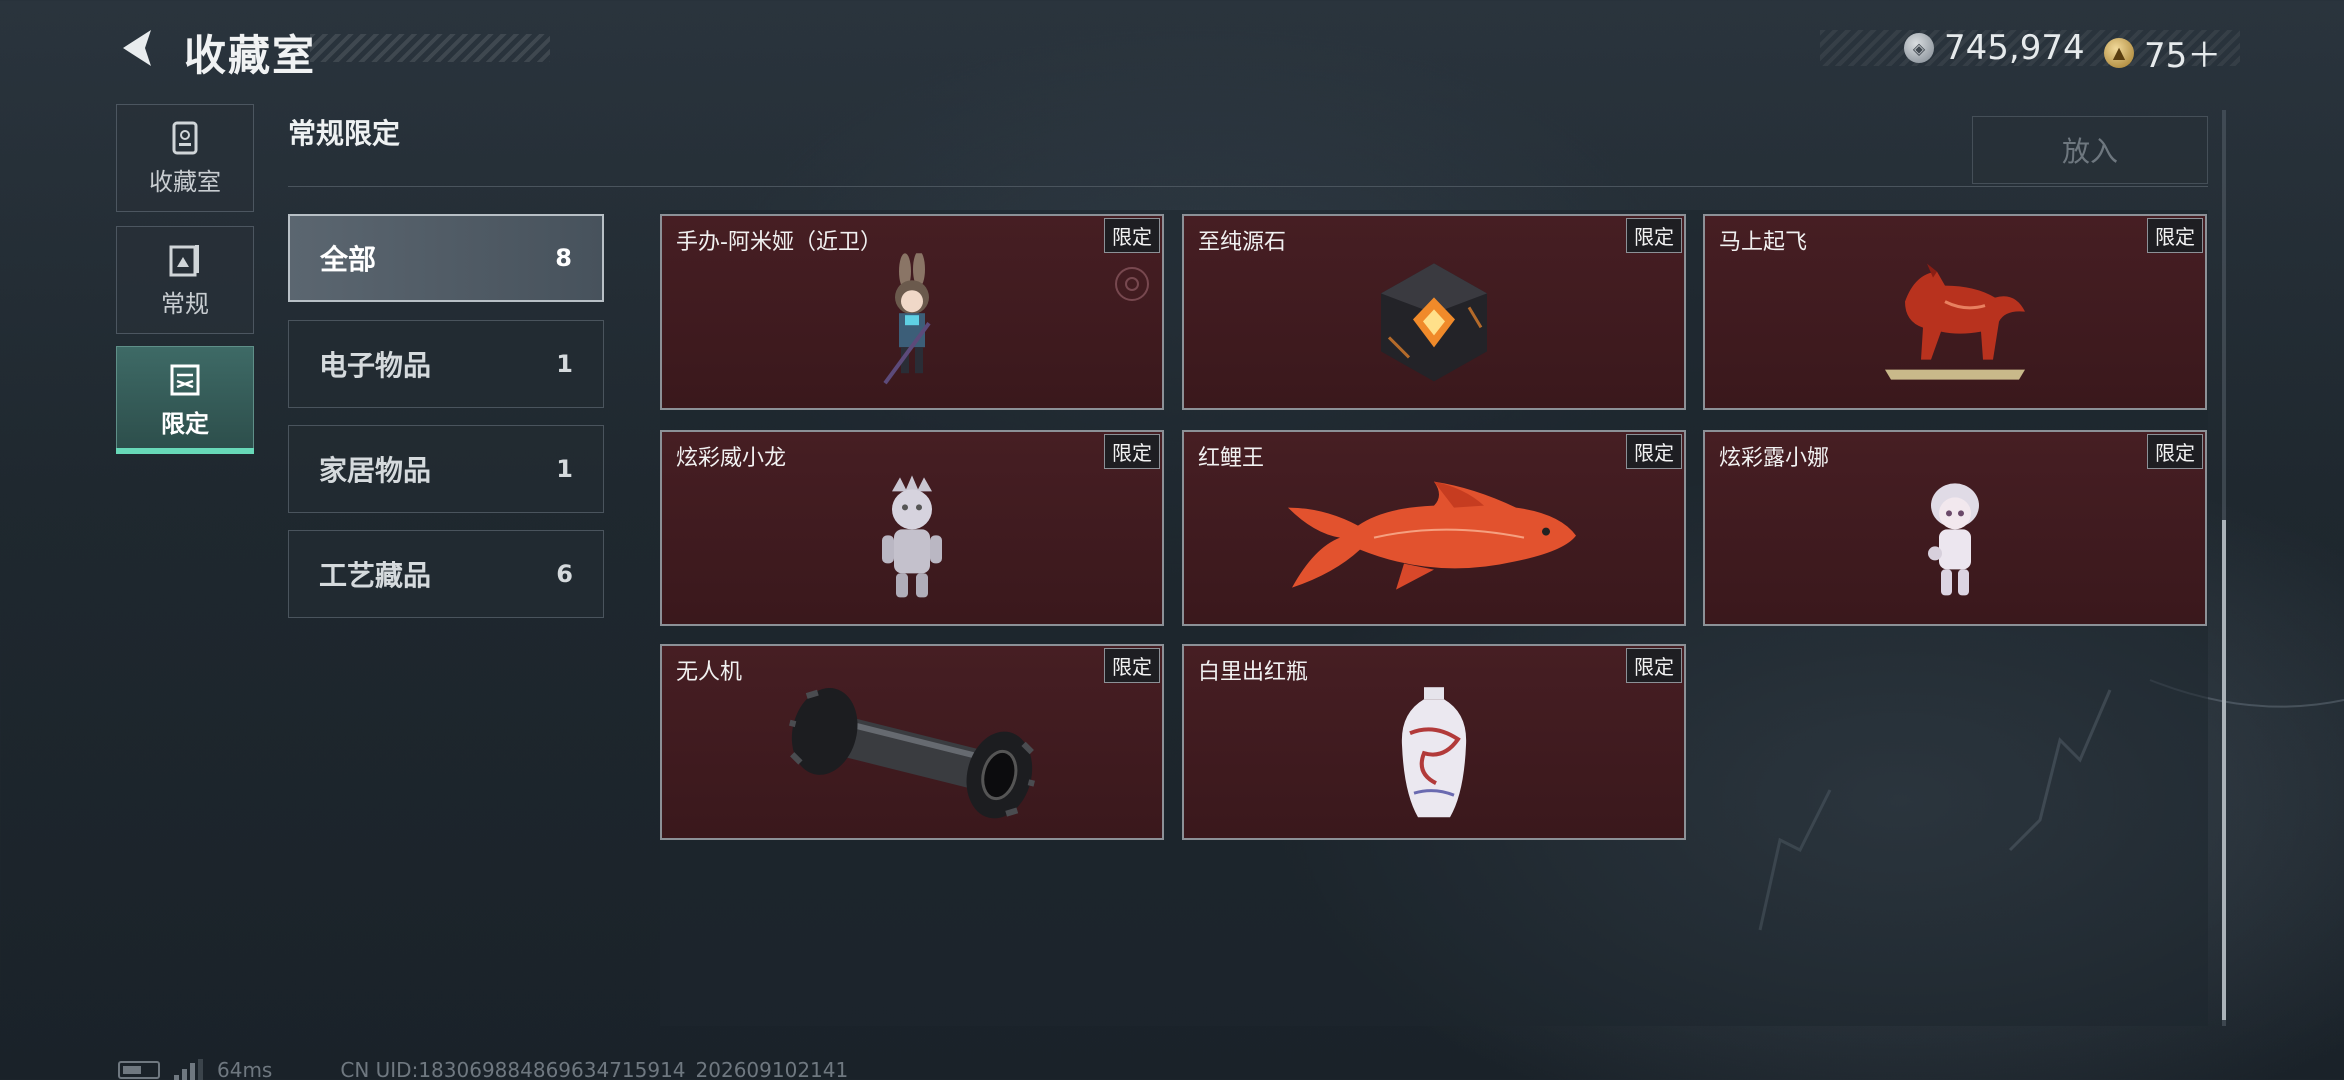  What do you see at coordinates (1132, 284) in the screenshot?
I see `crosshair-decoration` at bounding box center [1132, 284].